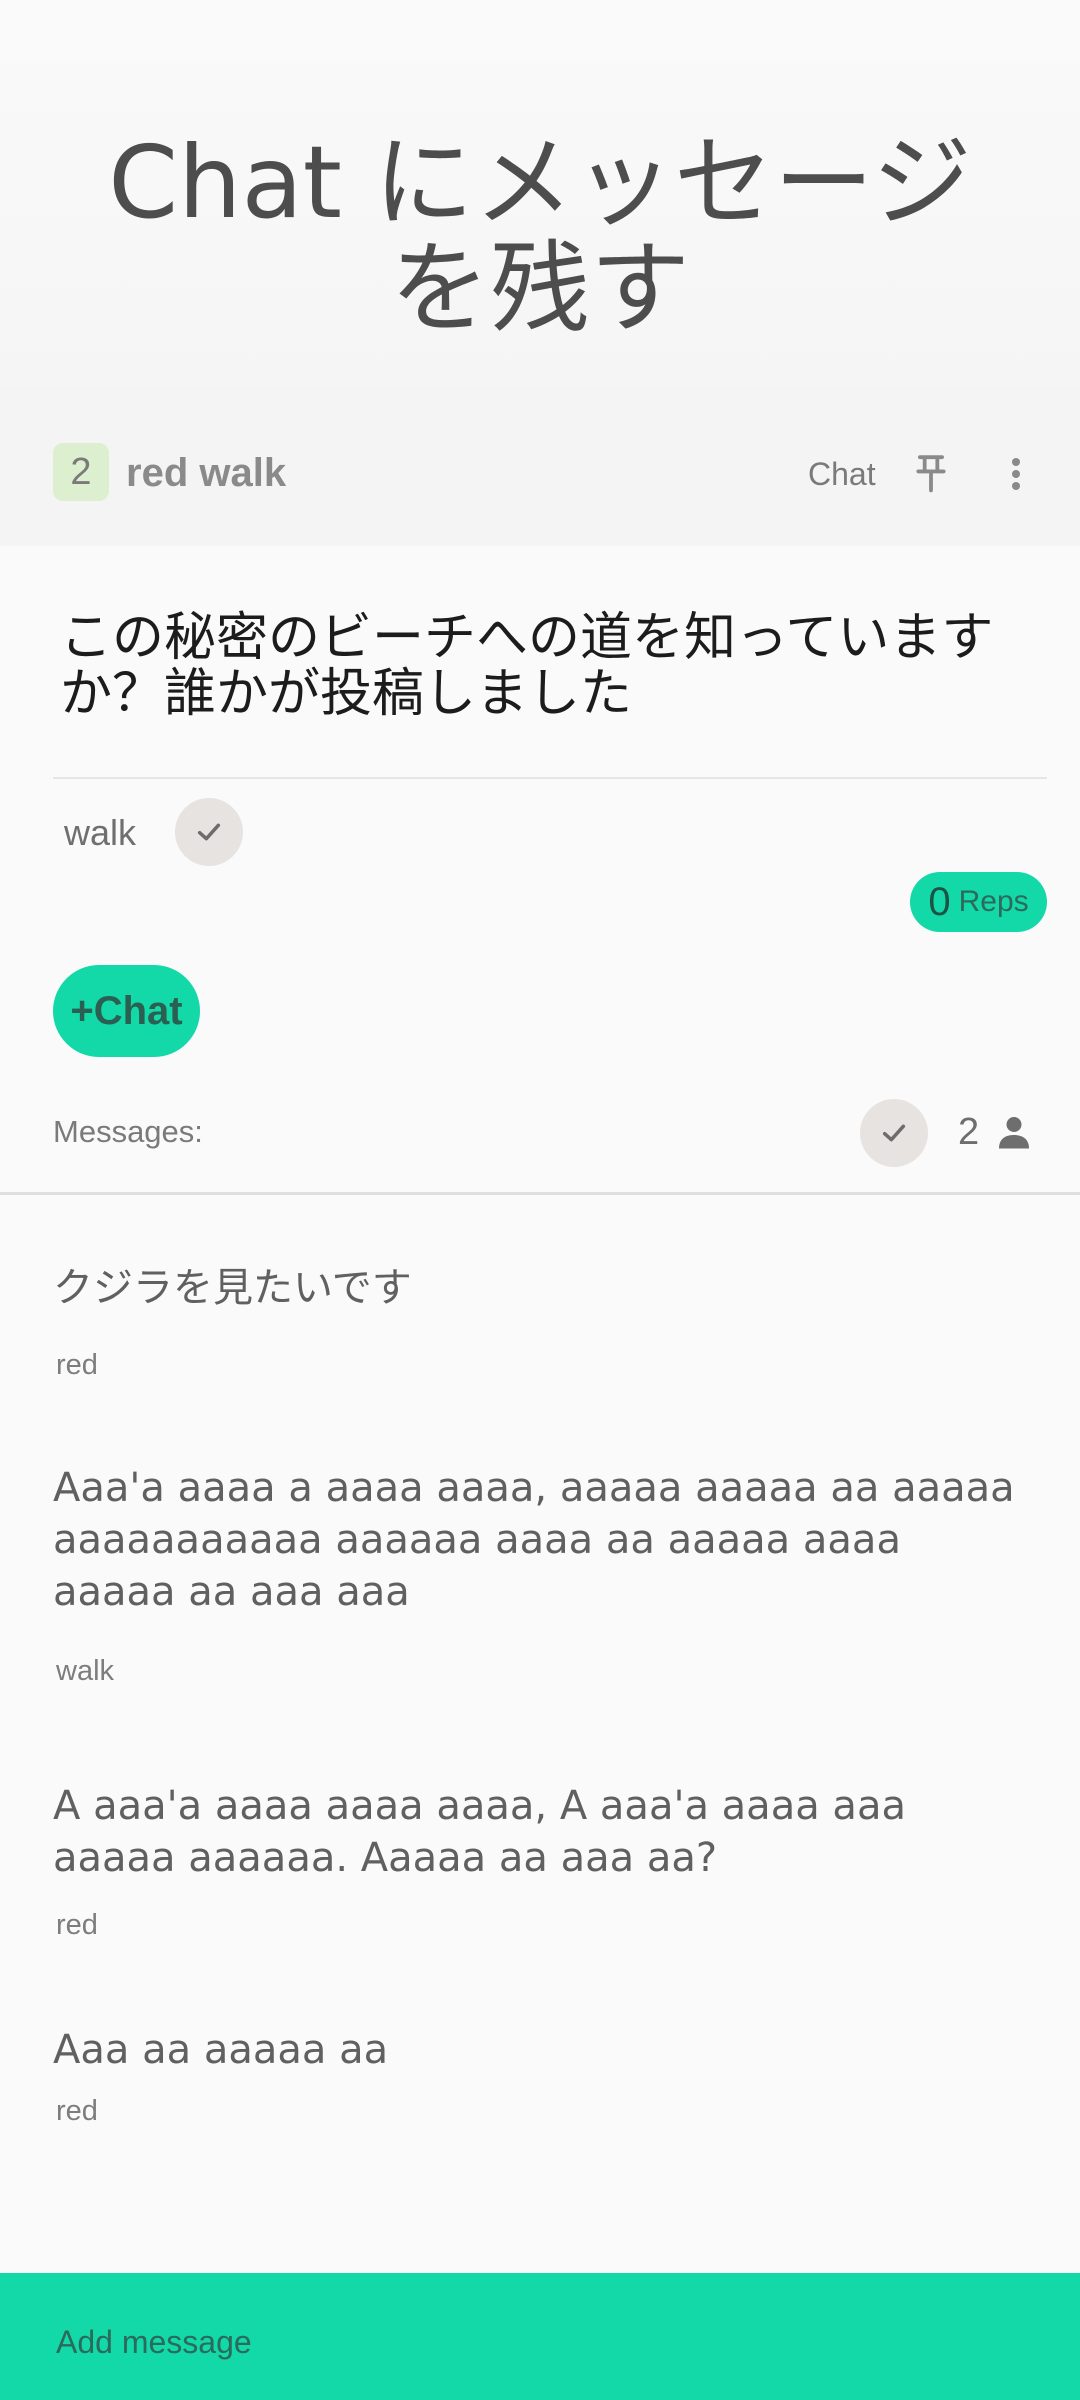 The height and width of the screenshot is (2400, 1080). I want to click on messages-label: Messages:, so click(128, 1131).